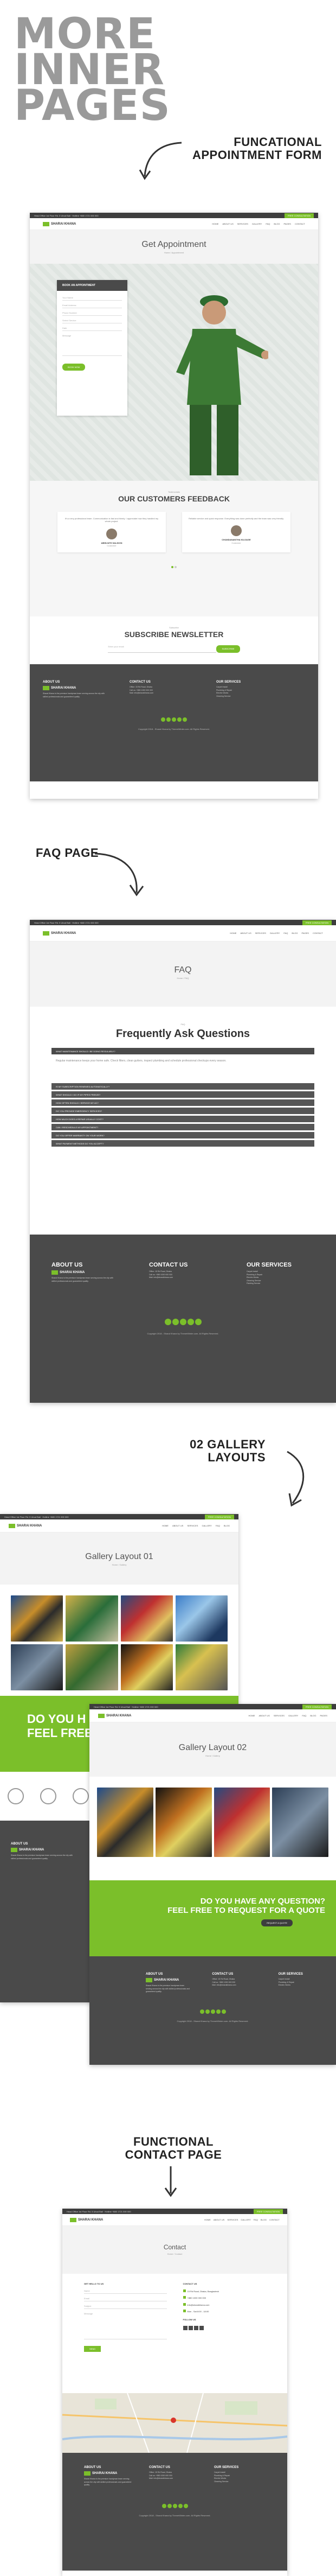 This screenshot has height=2576, width=336. I want to click on service-select: Select Service, so click(92, 321).